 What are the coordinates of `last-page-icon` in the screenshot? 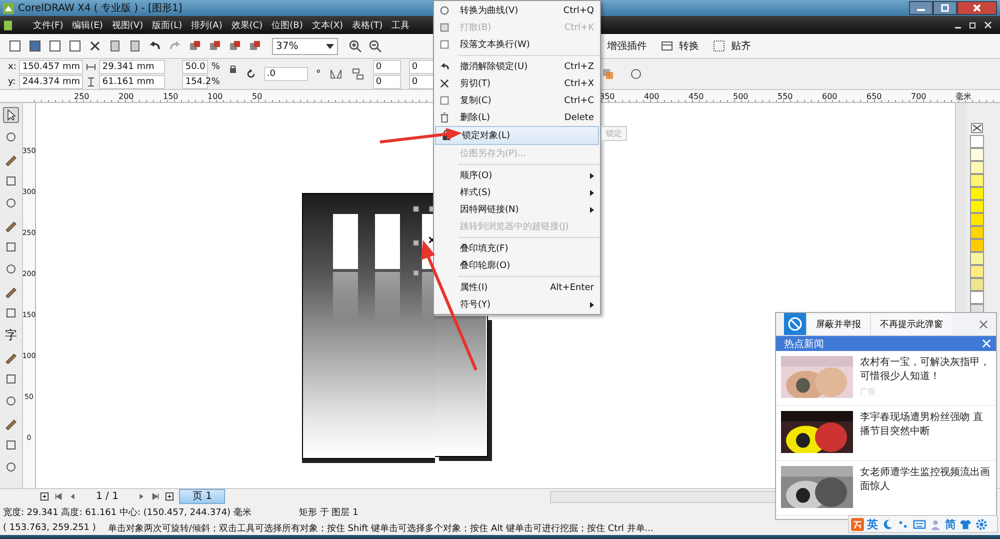 It's located at (155, 496).